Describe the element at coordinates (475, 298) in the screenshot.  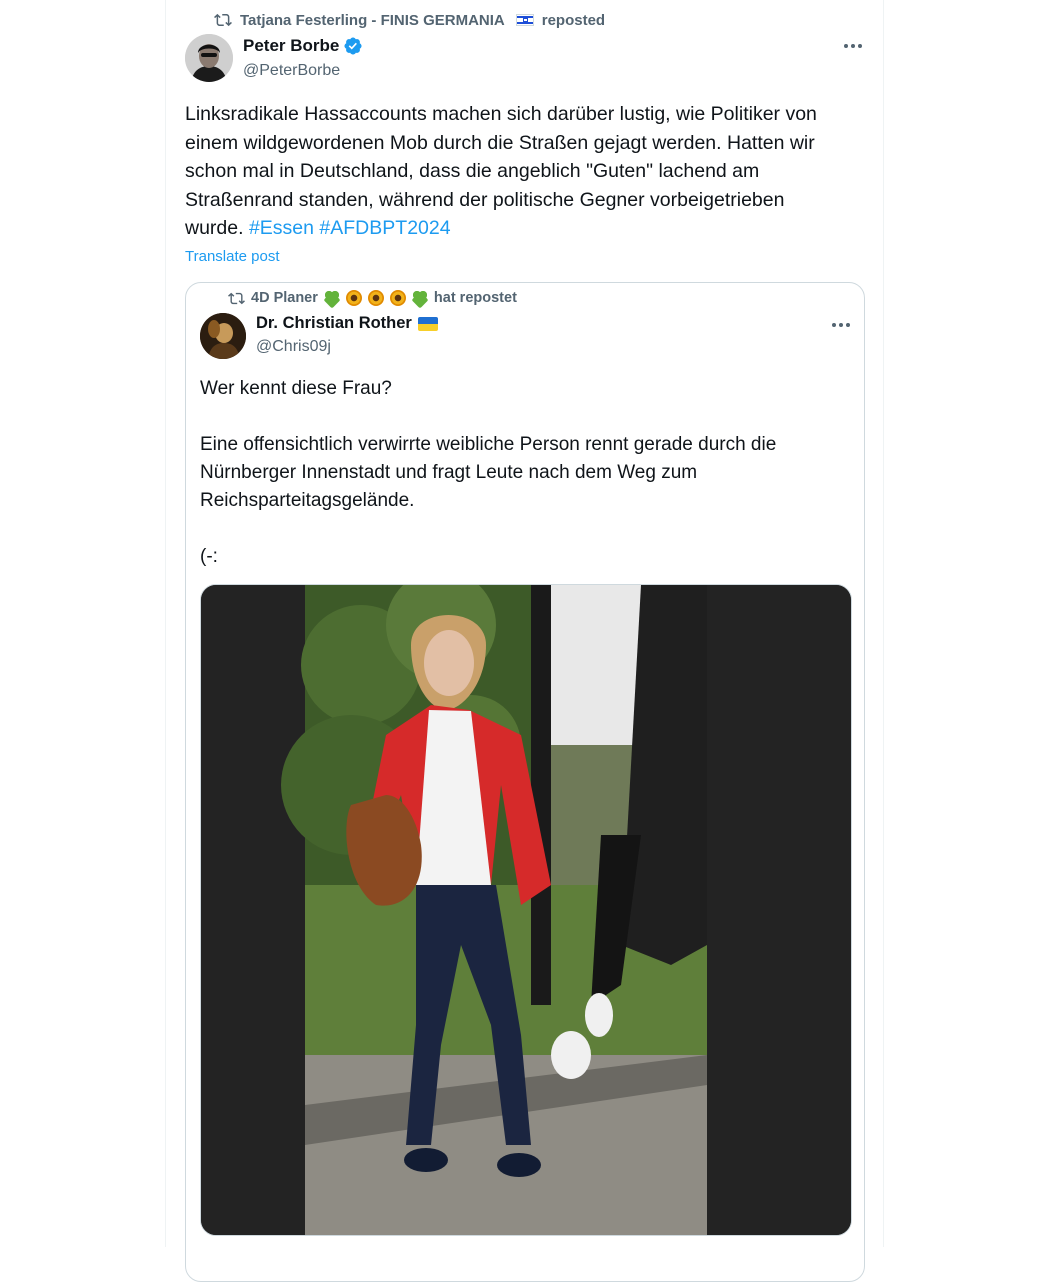
I see `quote-repost-label: hat repostet` at that location.